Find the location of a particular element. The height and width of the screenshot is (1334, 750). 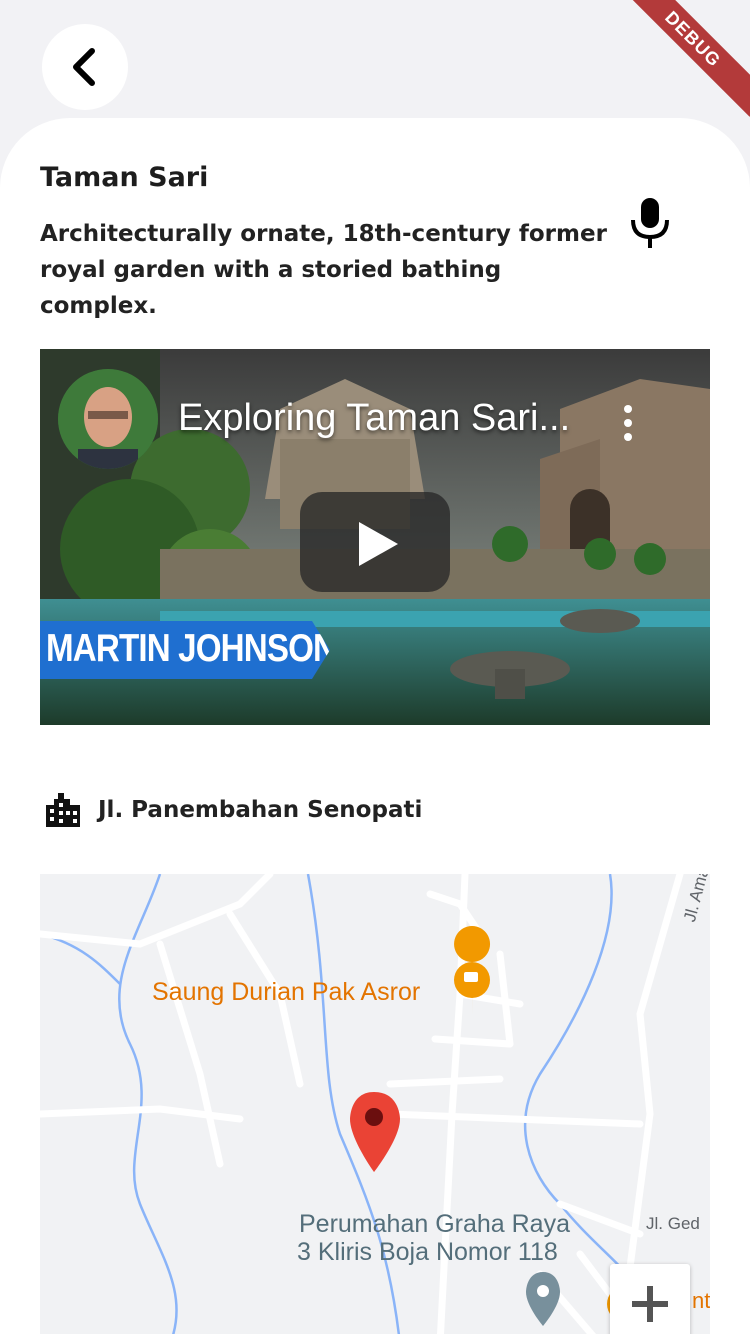

channel-avatar is located at coordinates (108, 419).